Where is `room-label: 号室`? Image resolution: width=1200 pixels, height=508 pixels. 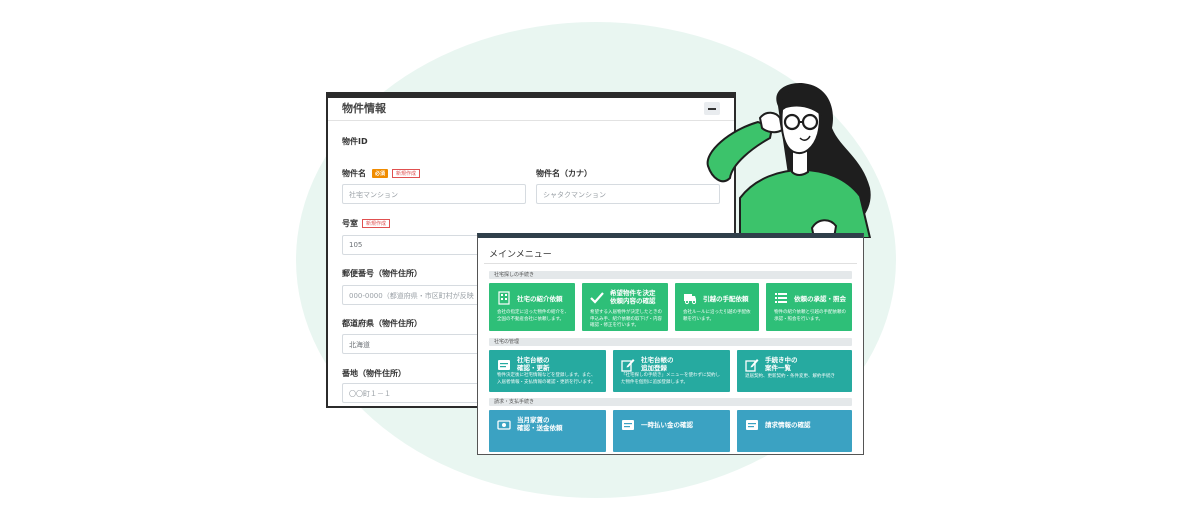
room-label: 号室 is located at coordinates (350, 223).